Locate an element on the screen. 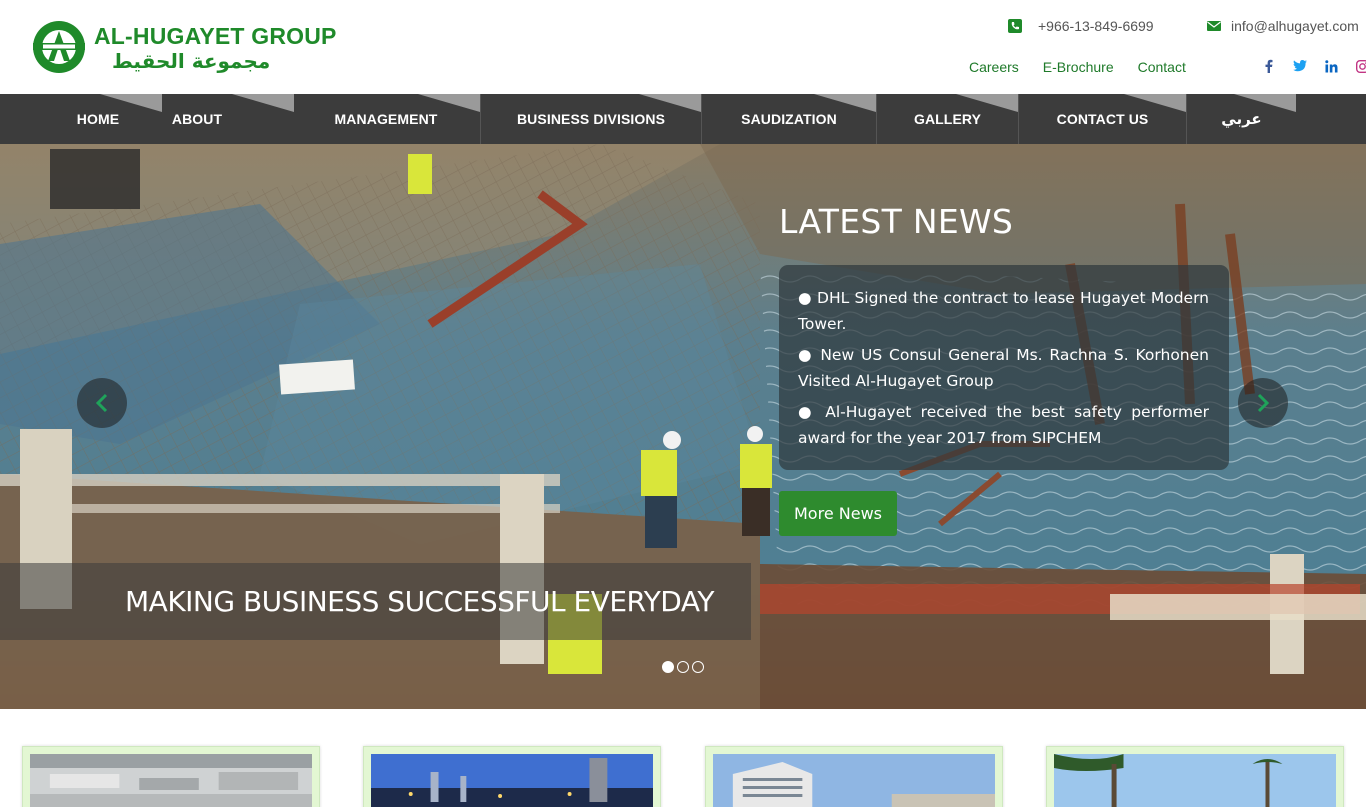 The height and width of the screenshot is (807, 1366). nav-gallery-label: GALLERY is located at coordinates (947, 119).